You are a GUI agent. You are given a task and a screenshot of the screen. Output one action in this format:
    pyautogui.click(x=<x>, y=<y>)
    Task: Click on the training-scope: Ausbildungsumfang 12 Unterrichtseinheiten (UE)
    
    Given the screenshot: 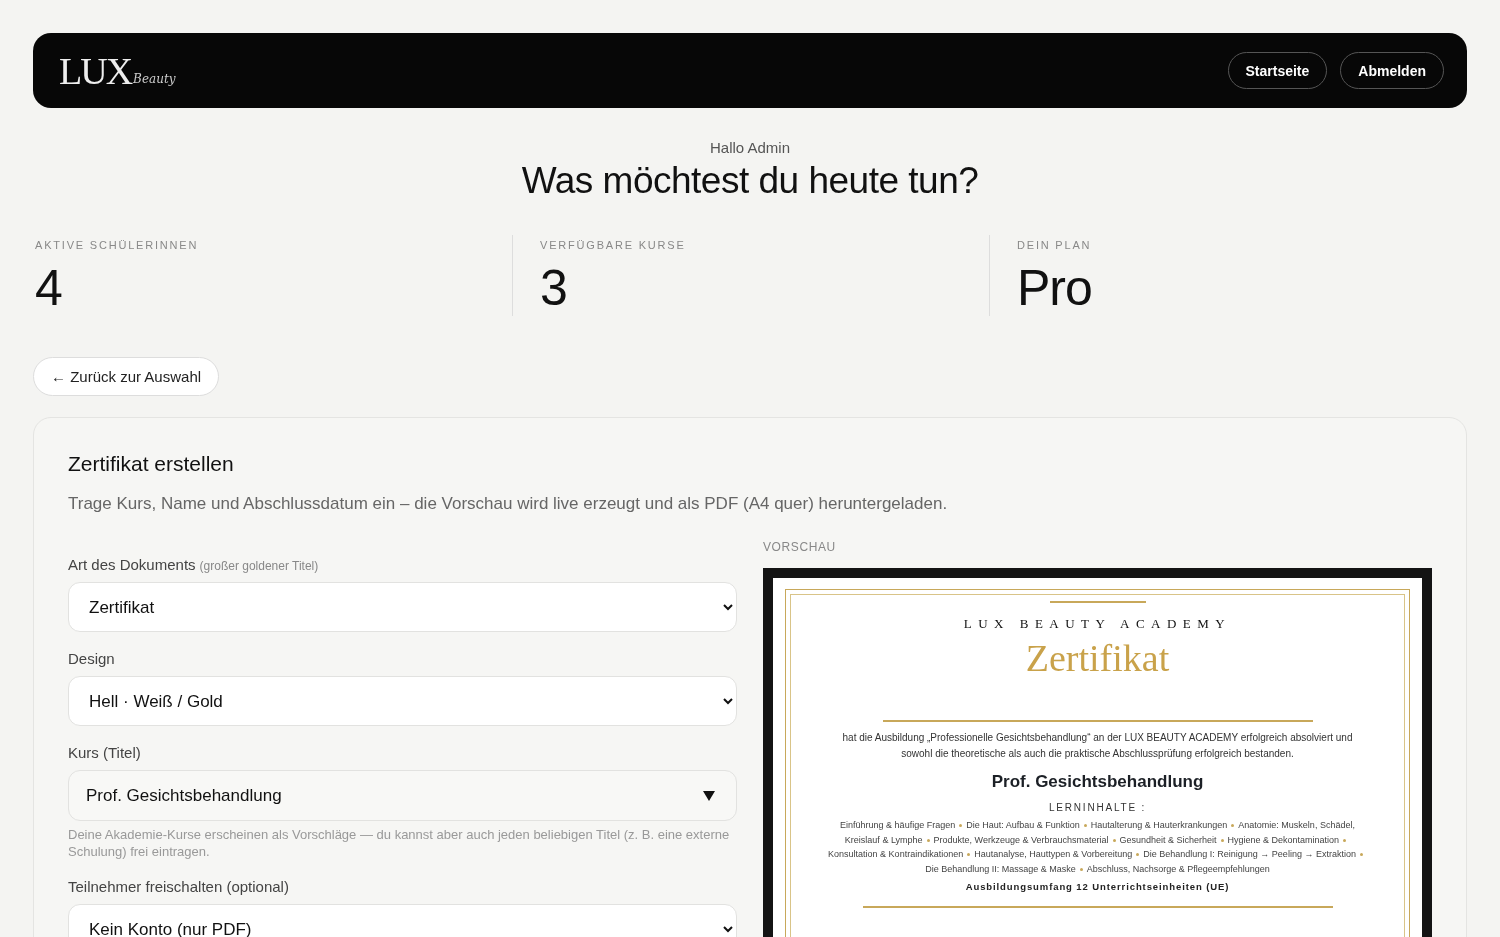 What is the action you would take?
    pyautogui.click(x=1097, y=886)
    